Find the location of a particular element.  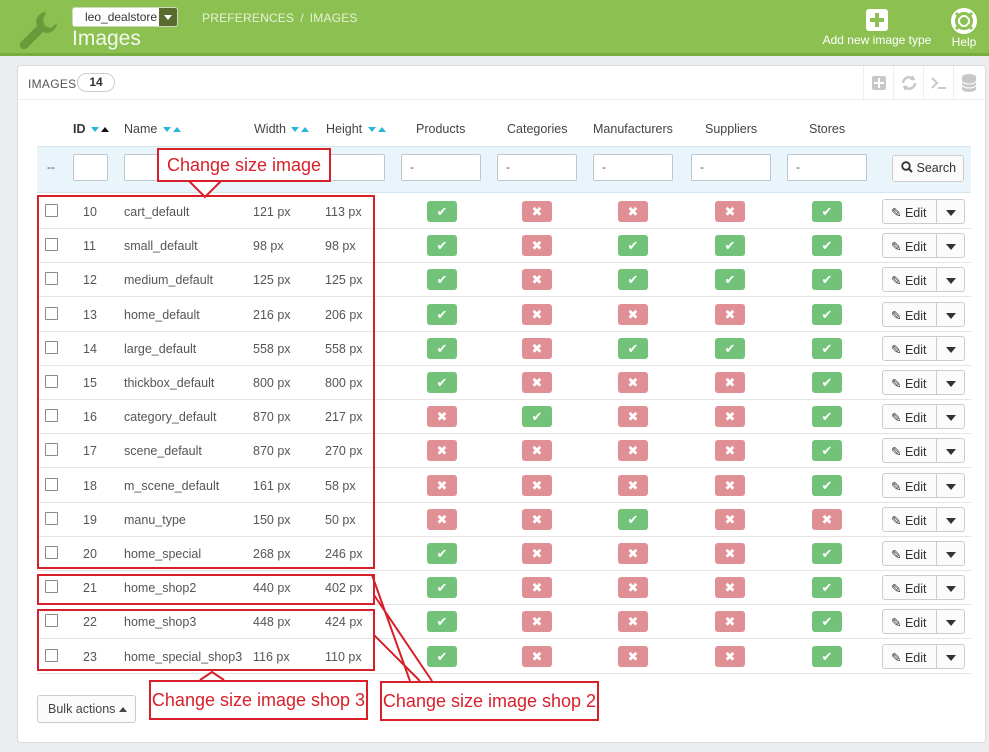

callout-change-size-image-shop3: Change size image shop 3 is located at coordinates (258, 700).